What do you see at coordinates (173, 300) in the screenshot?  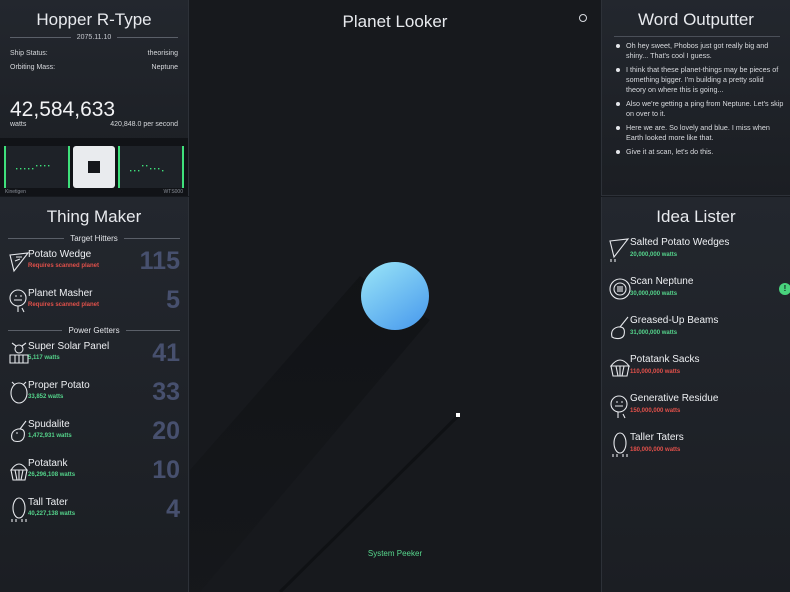 I see `item-count: 5` at bounding box center [173, 300].